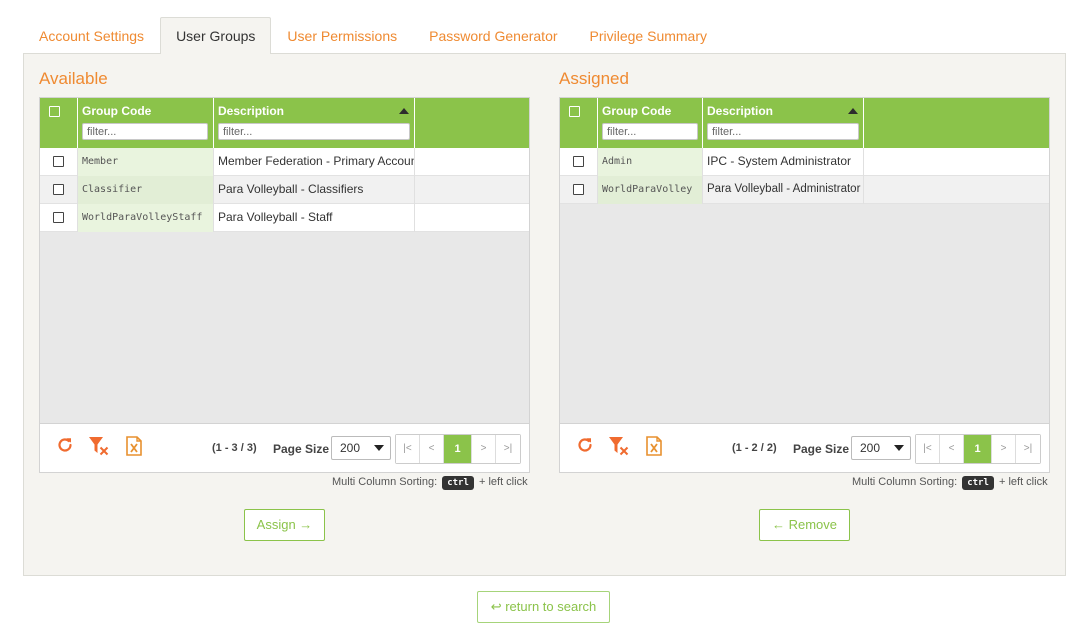 Image resolution: width=1090 pixels, height=641 pixels. What do you see at coordinates (314, 162) in the screenshot?
I see `description-cell: Member Federation - Primary Account` at bounding box center [314, 162].